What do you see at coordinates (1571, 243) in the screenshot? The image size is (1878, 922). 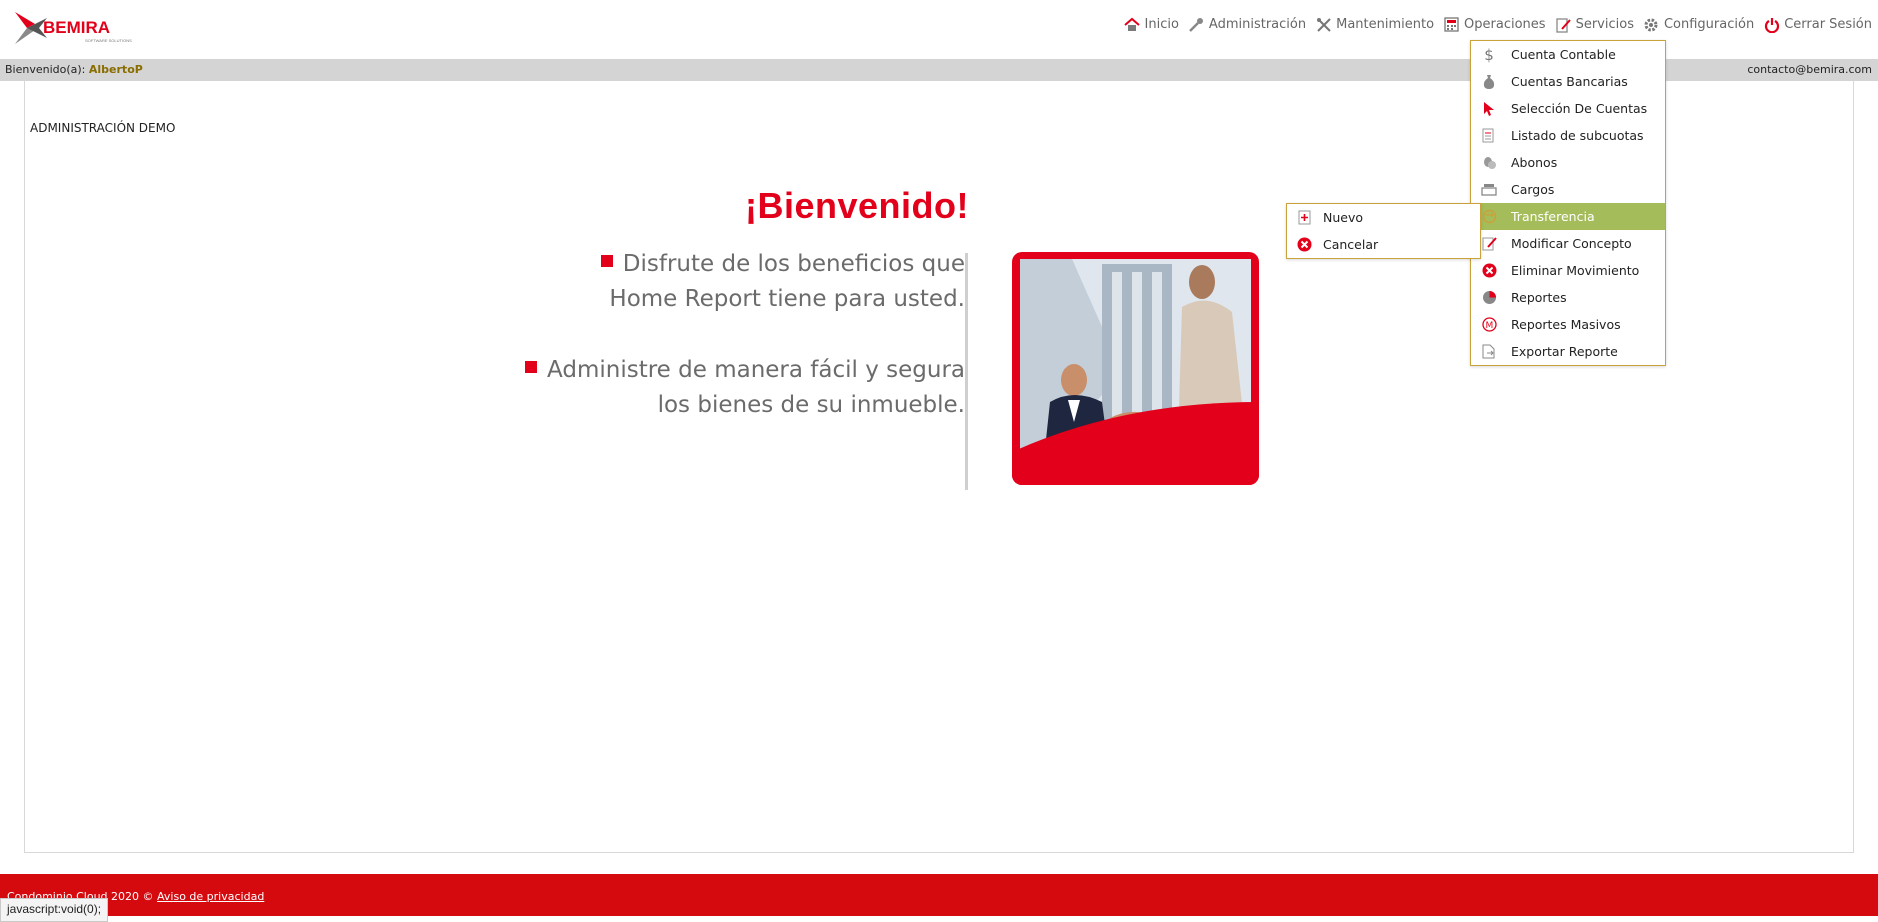 I see `menu-item-label: Modificar Concepto` at bounding box center [1571, 243].